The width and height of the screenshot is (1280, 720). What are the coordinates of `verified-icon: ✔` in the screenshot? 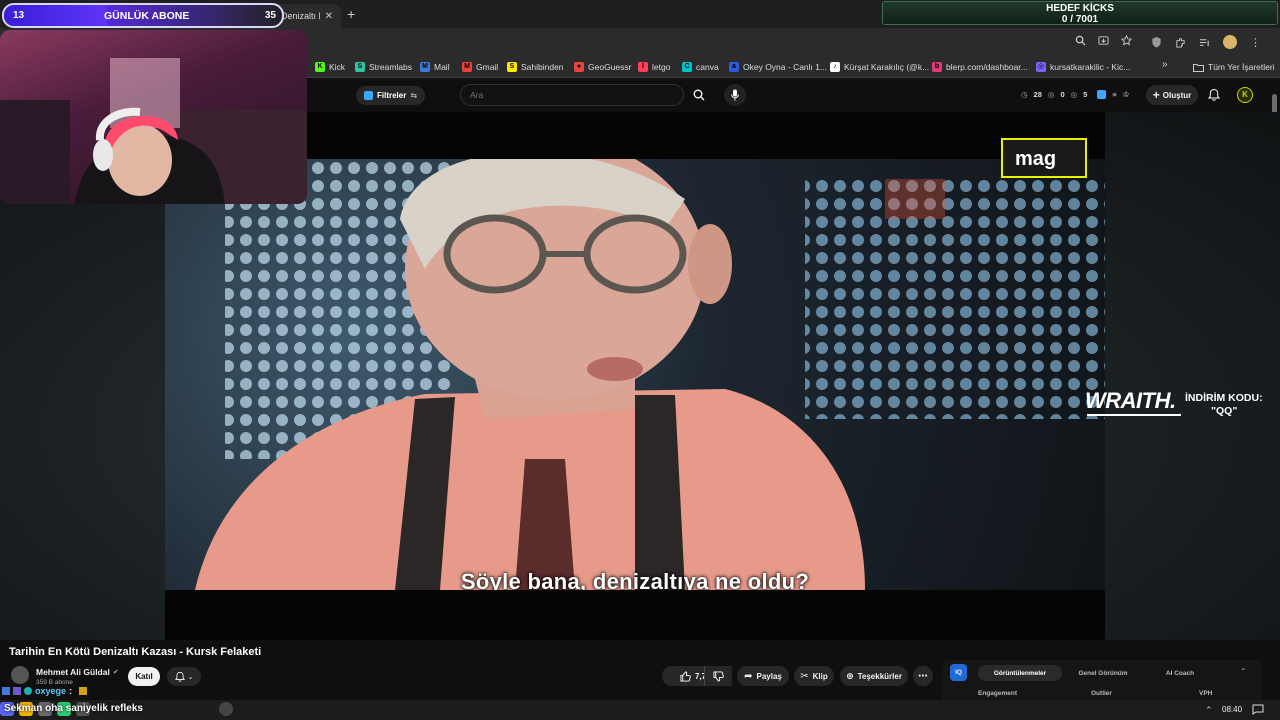 It's located at (115, 672).